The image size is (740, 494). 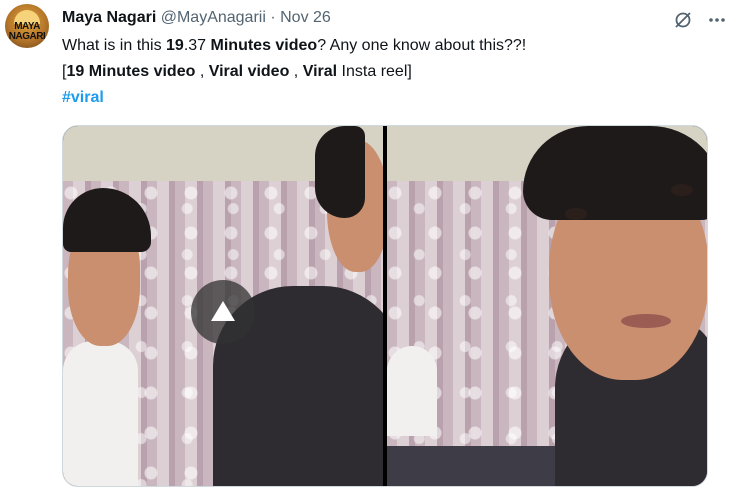 I want to click on tweet-text-line3: #viral, so click(x=83, y=98).